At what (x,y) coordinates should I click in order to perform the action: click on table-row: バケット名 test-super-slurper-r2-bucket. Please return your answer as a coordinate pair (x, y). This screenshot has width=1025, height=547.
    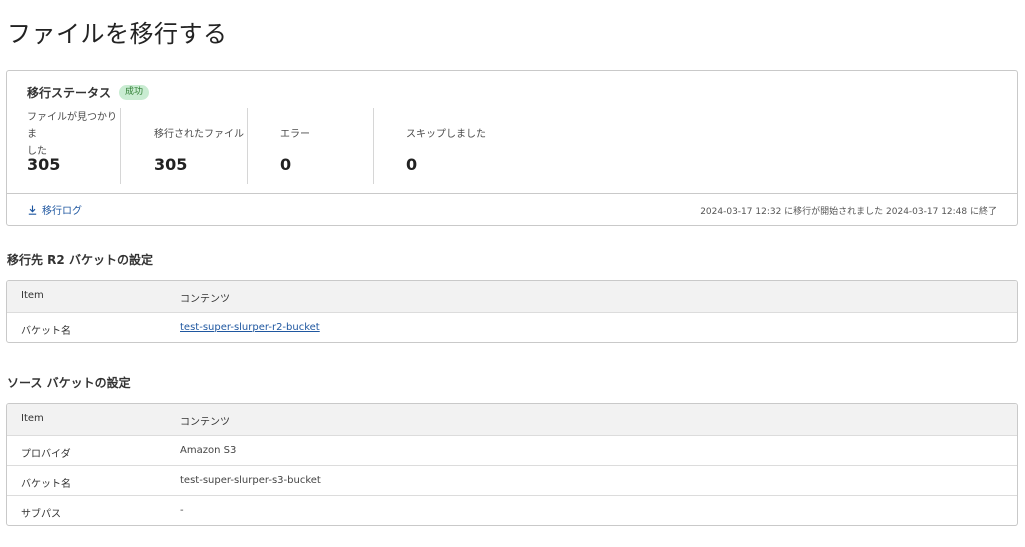
    Looking at the image, I should click on (512, 327).